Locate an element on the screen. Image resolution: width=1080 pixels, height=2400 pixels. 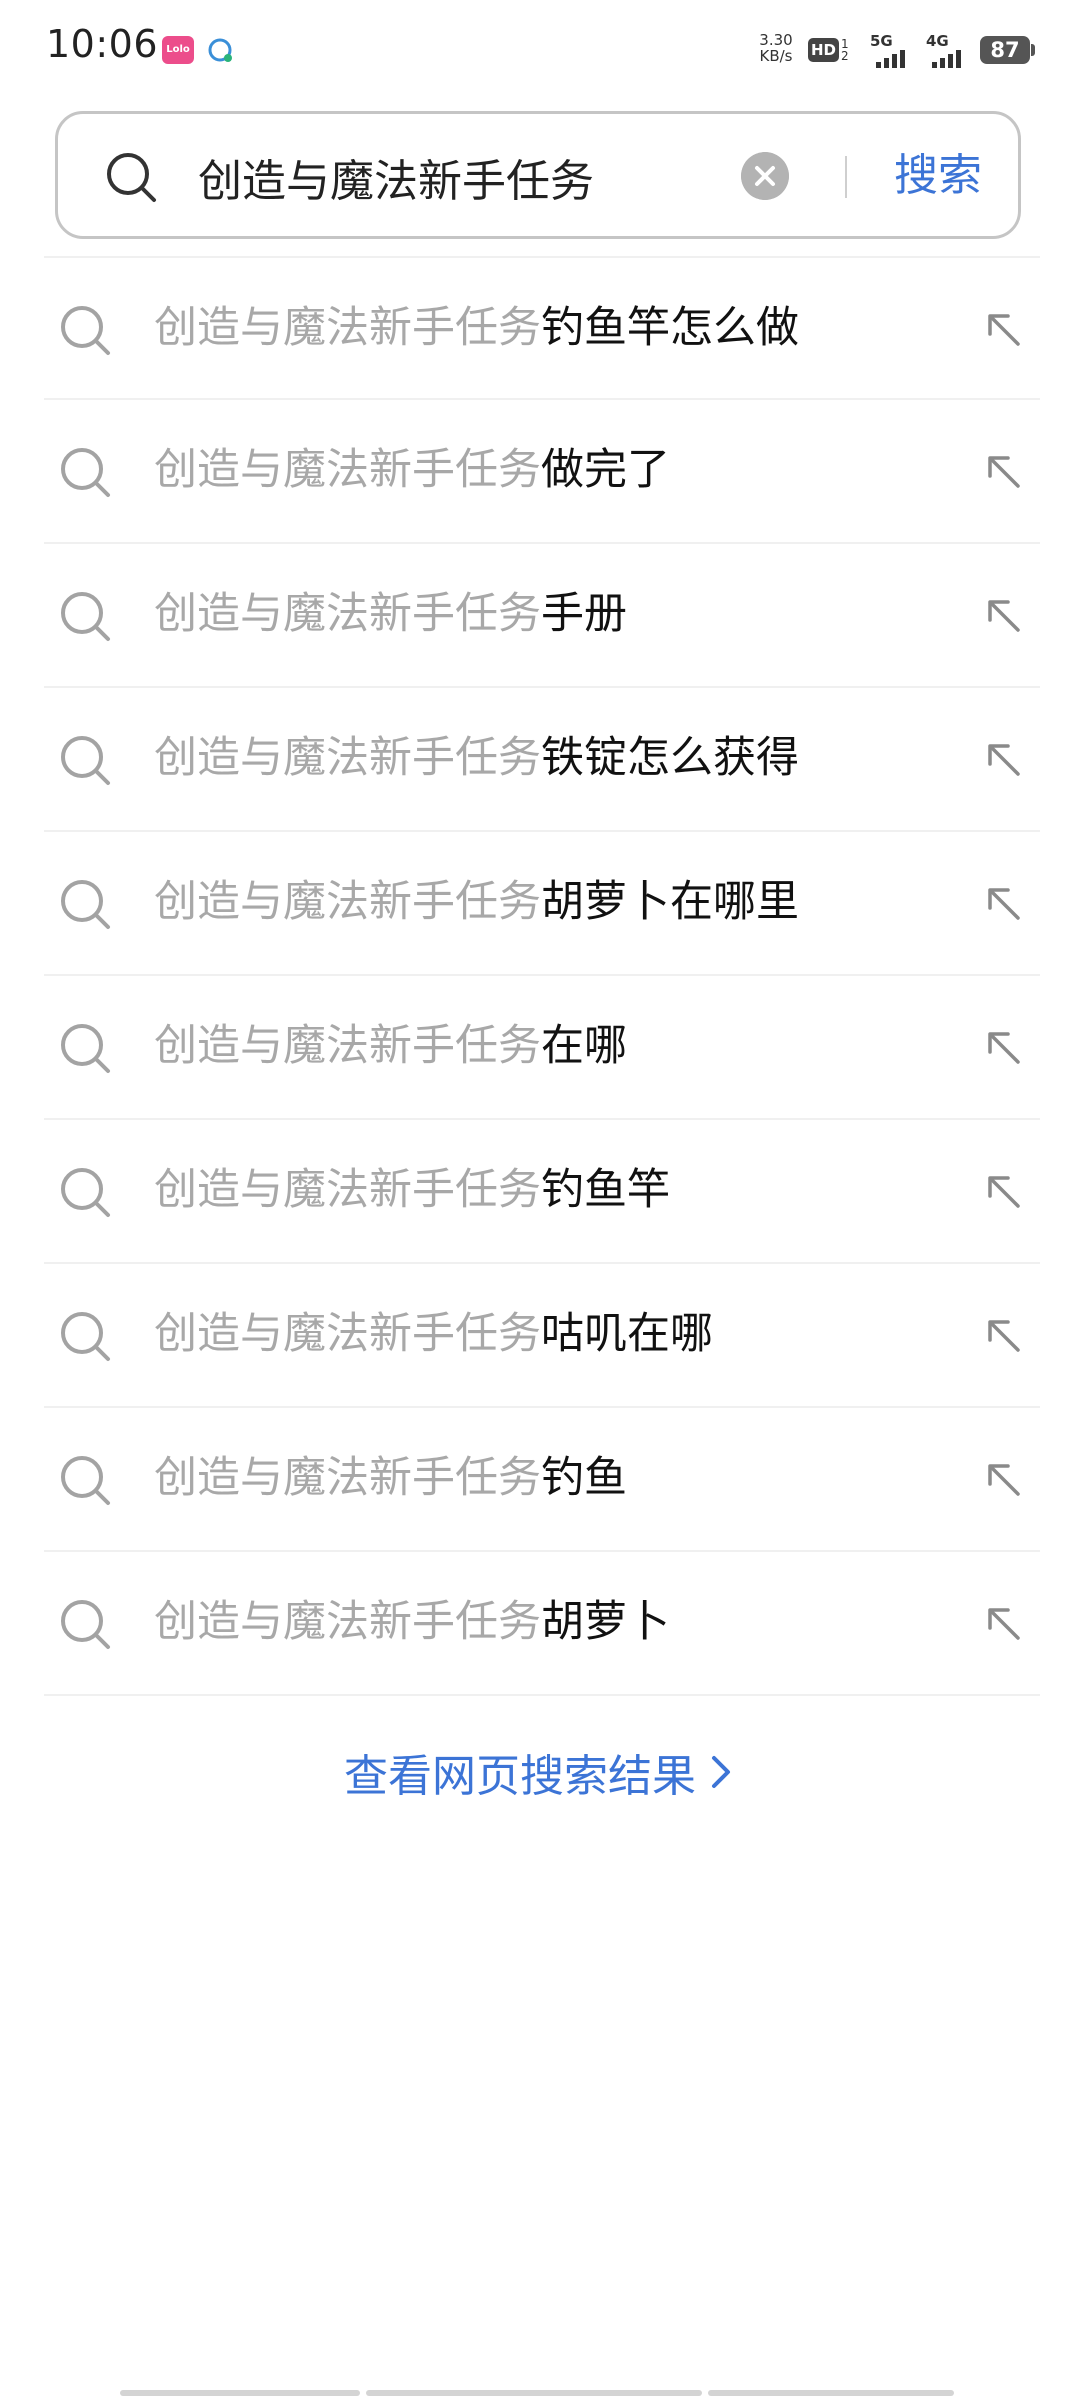
suggestion-item: 创造与魔法新手任务钓鱼竿怎么做 is located at coordinates (542, 328).